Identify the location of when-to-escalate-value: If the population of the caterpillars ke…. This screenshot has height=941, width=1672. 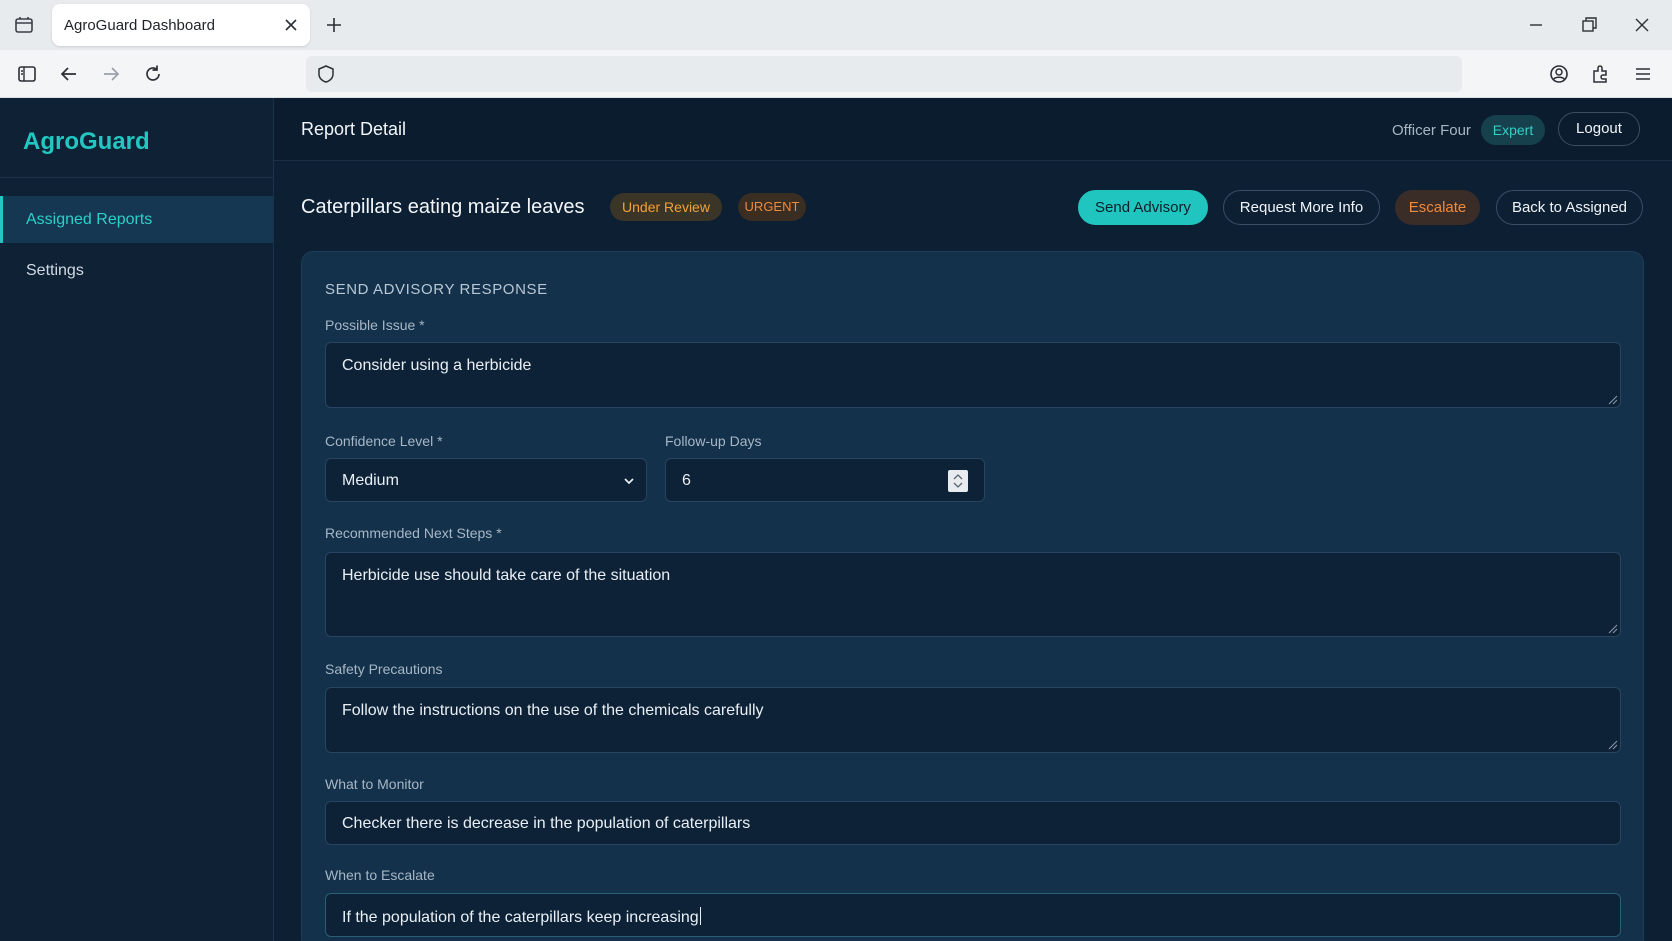
(520, 917).